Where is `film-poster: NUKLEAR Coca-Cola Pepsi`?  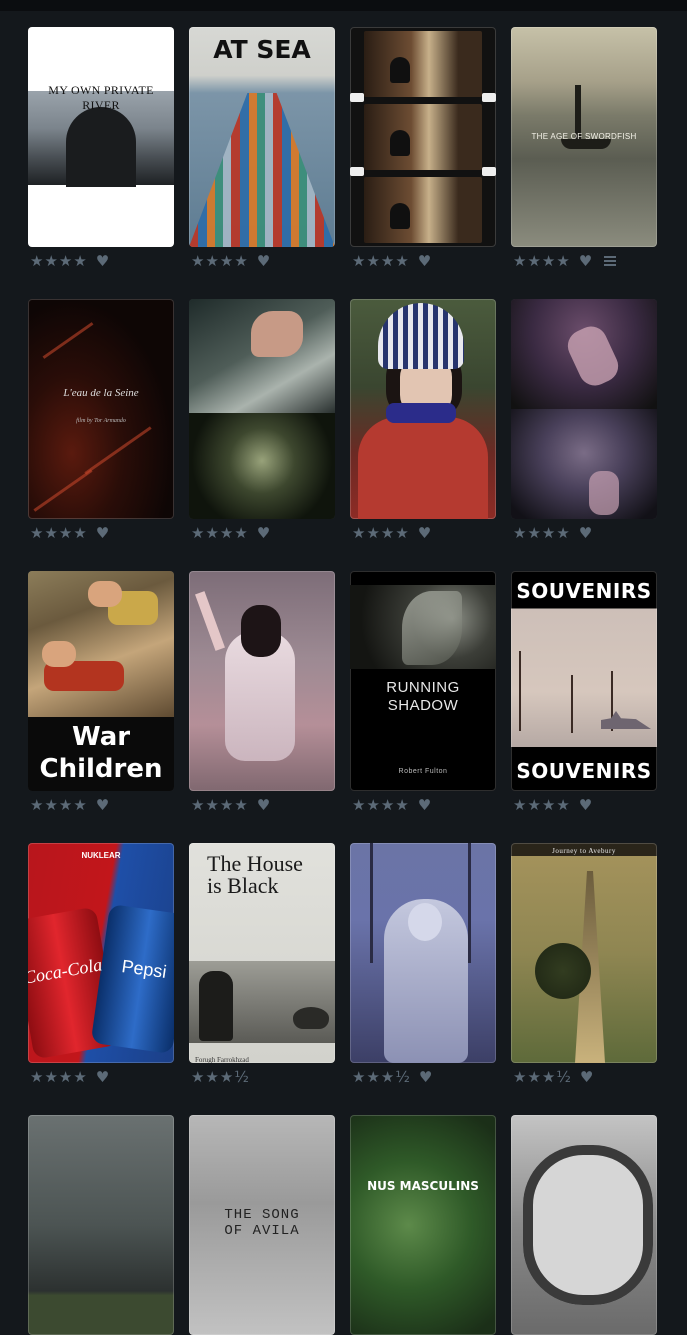
film-poster: NUKLEAR Coca-Cola Pepsi is located at coordinates (101, 953).